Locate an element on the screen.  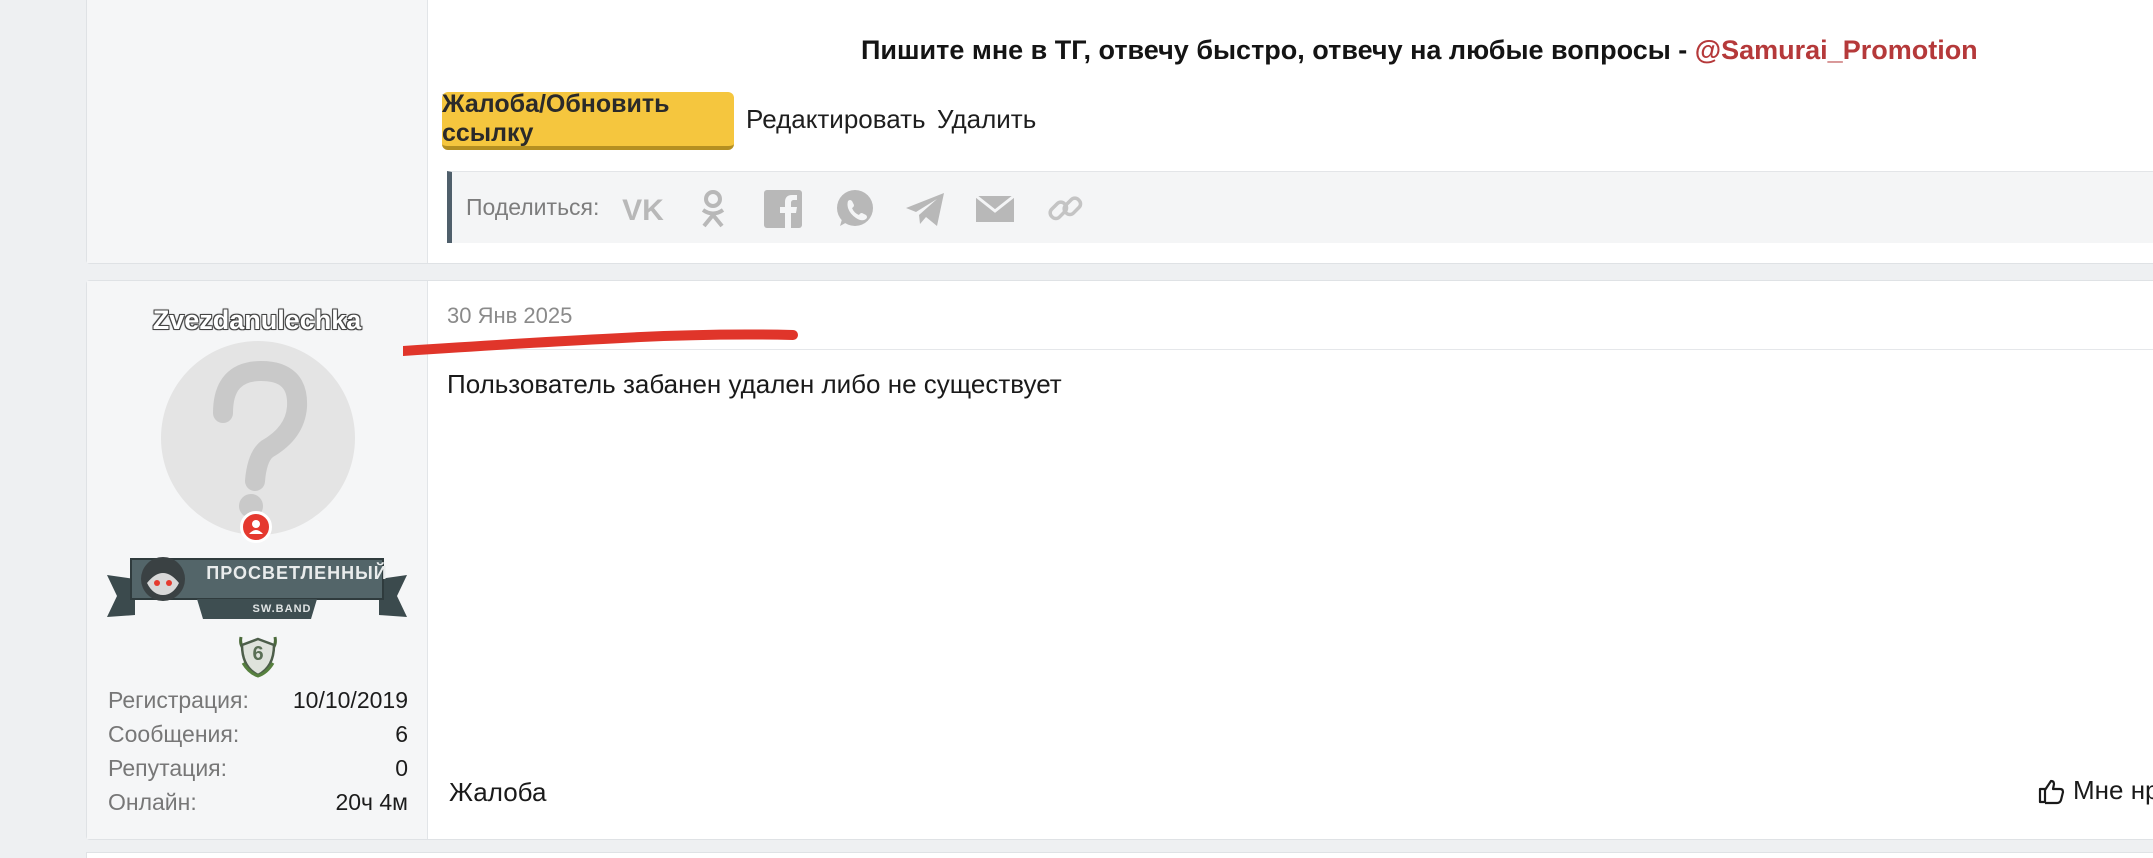
stat-value: 10/10/2019 is located at coordinates (350, 700).